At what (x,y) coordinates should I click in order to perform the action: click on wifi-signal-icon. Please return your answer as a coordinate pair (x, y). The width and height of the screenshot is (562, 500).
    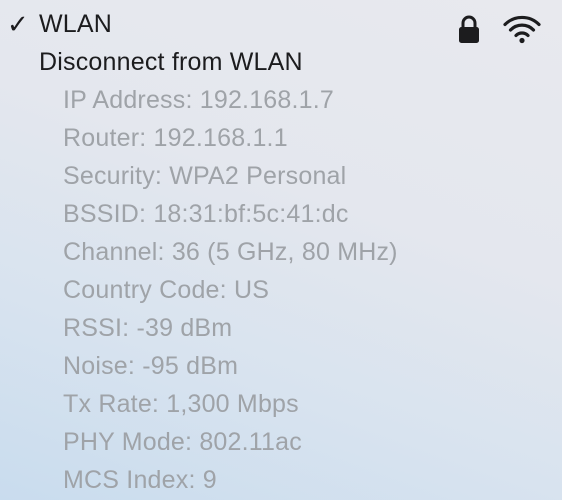
    Looking at the image, I should click on (522, 29).